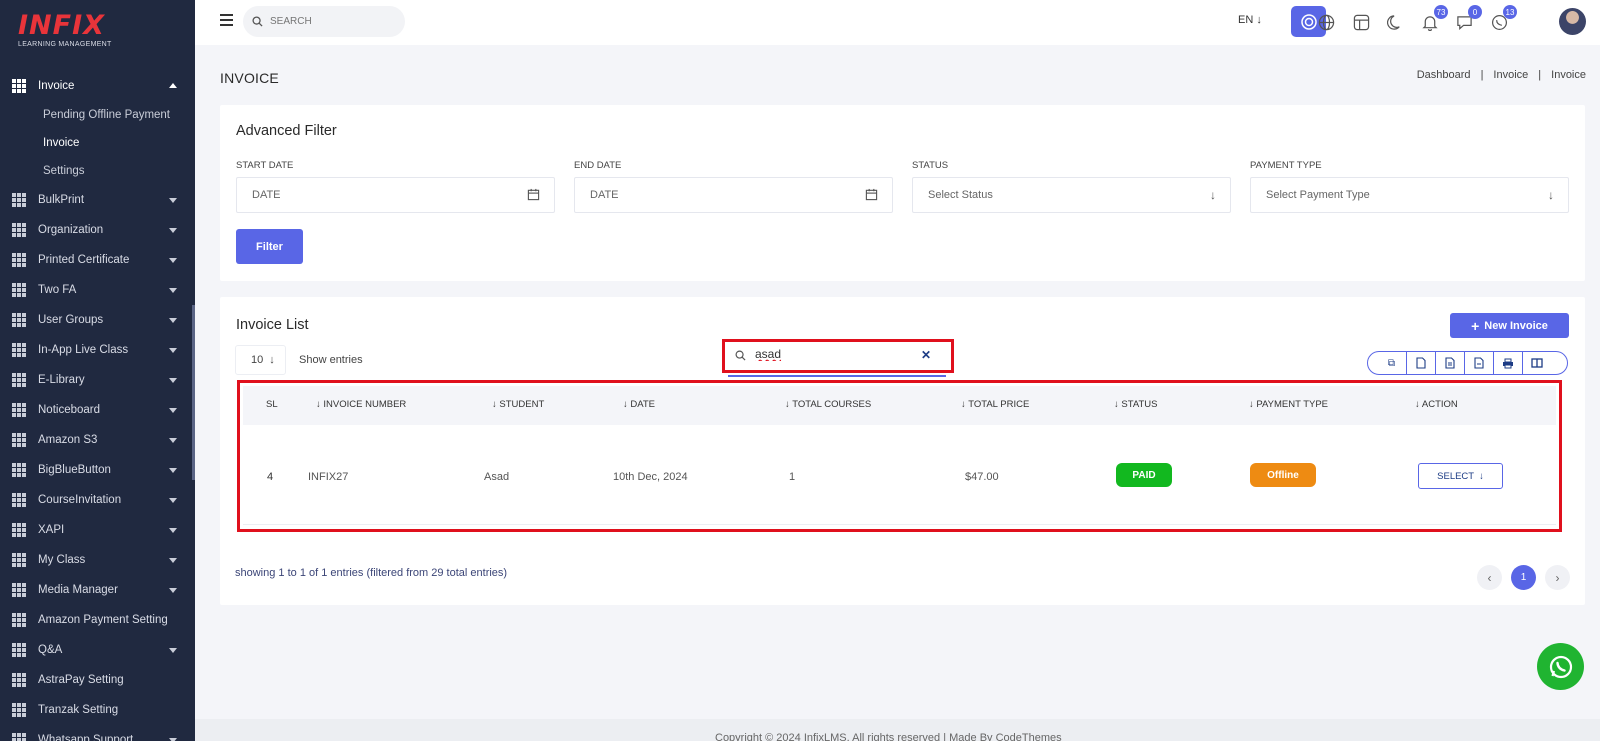 This screenshot has width=1600, height=741. Describe the element at coordinates (97, 320) in the screenshot. I see `sidebar-item-user-groups: User Groups` at that location.